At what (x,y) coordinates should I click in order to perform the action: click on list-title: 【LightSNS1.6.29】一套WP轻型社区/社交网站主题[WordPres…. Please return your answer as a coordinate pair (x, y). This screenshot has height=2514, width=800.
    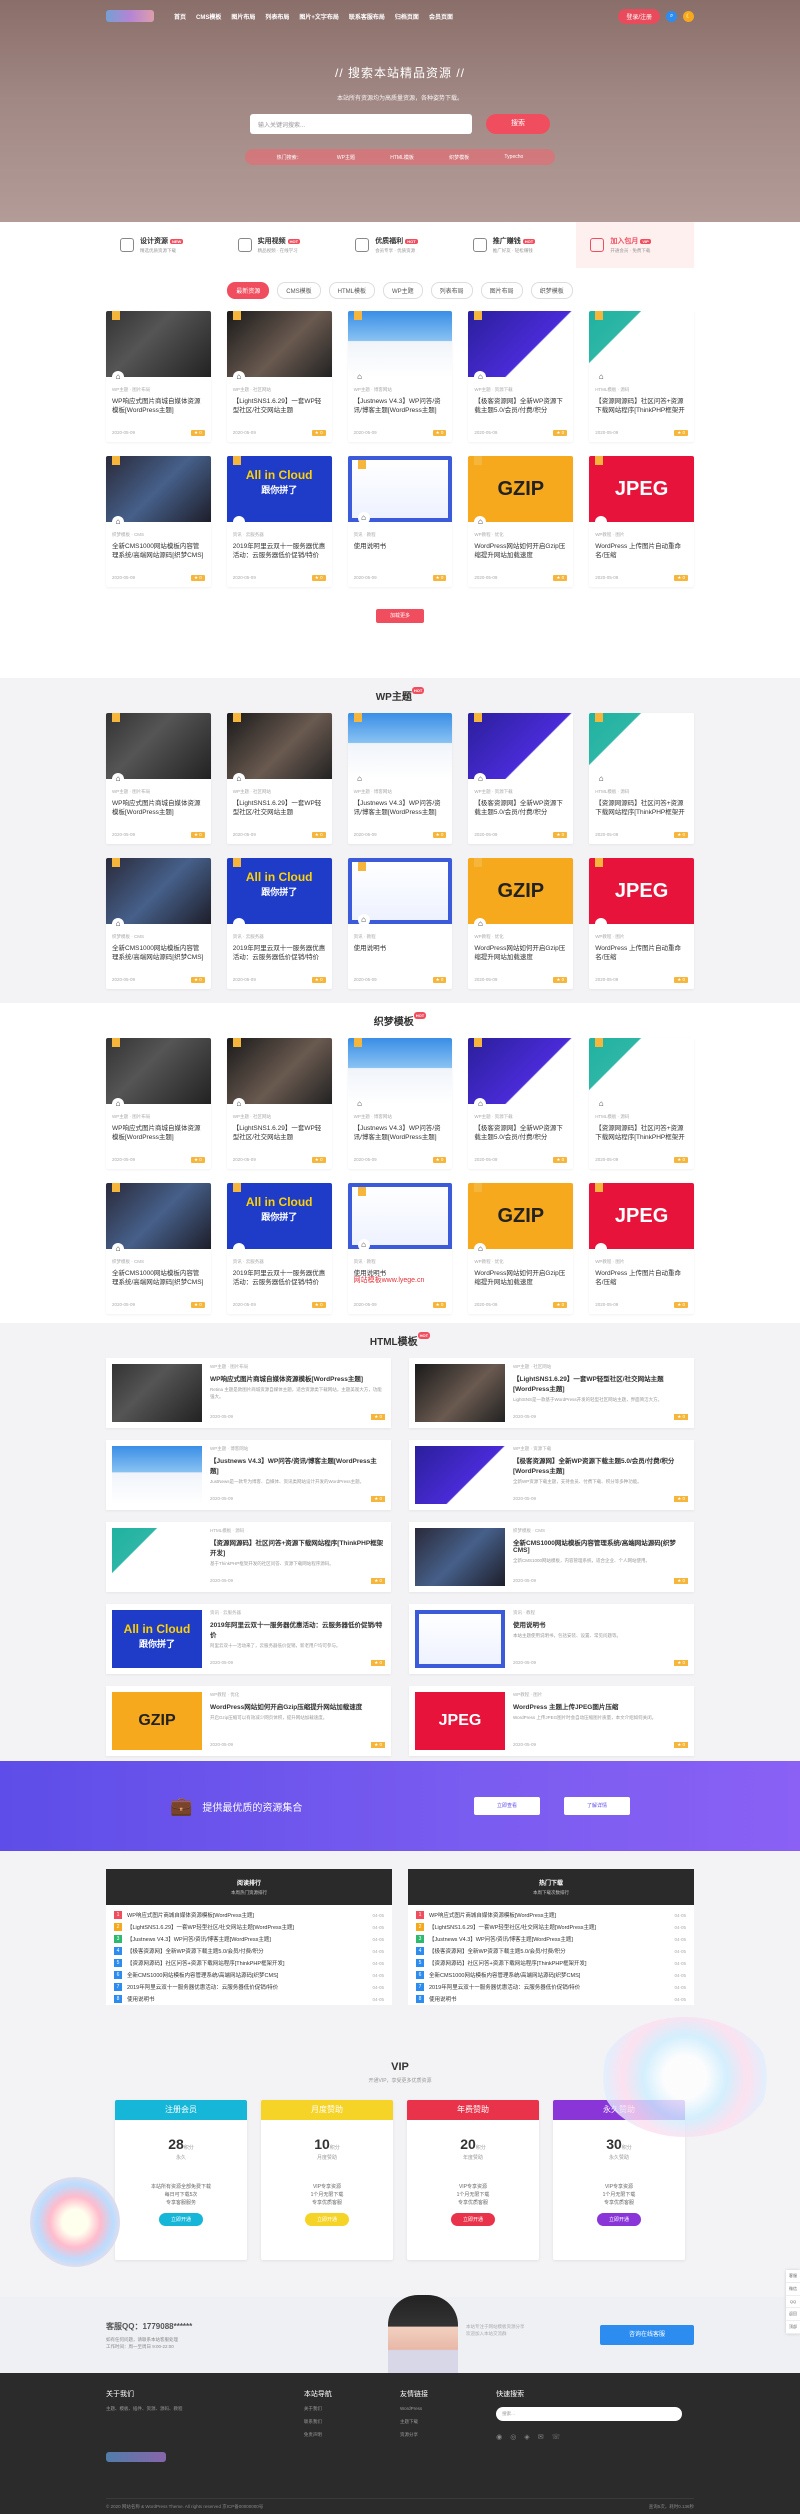
    Looking at the image, I should click on (600, 1383).